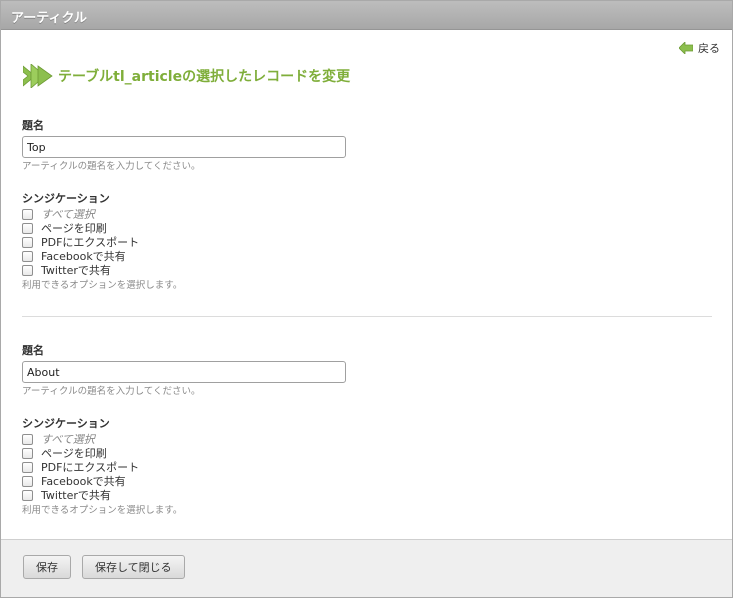  I want to click on window-title: アーティクル, so click(49, 18).